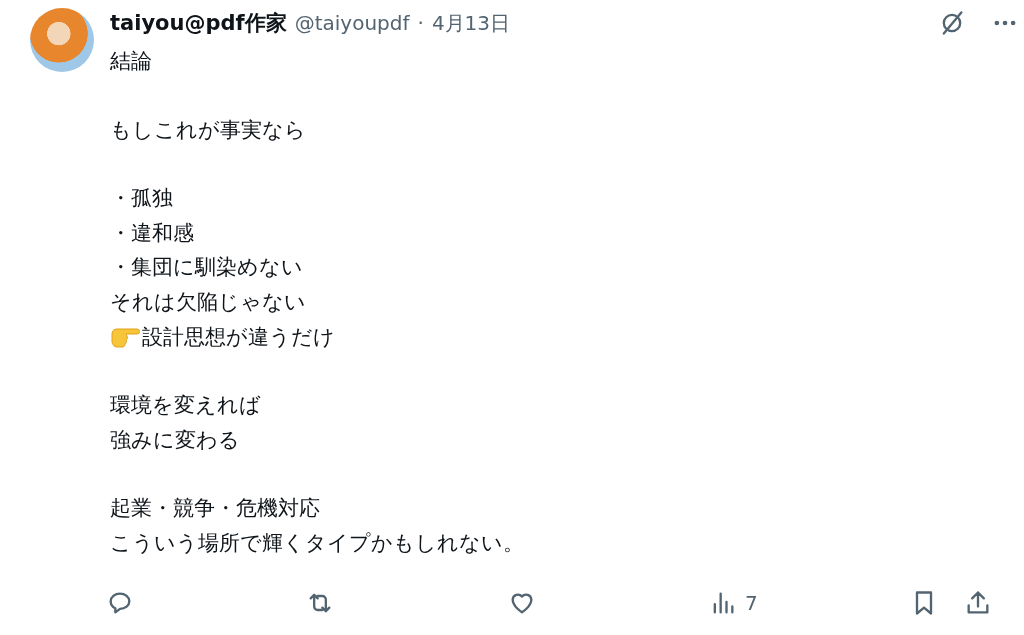 This screenshot has height=635, width=1024. What do you see at coordinates (198, 23) in the screenshot?
I see `author-name: taiyou@pdf作家` at bounding box center [198, 23].